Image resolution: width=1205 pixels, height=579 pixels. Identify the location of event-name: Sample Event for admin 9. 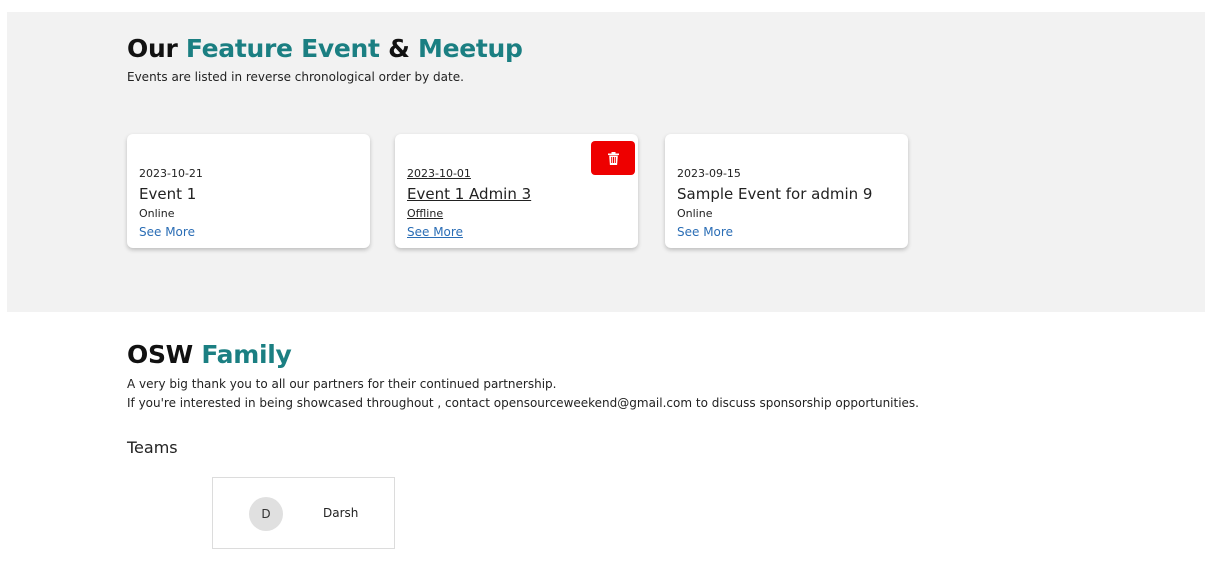
(775, 194).